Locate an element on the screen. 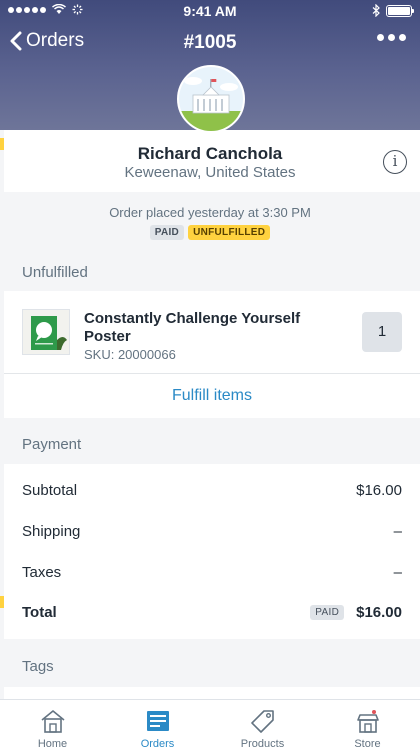 Image resolution: width=420 pixels, height=750 pixels. page-title: #1005 is located at coordinates (210, 42).